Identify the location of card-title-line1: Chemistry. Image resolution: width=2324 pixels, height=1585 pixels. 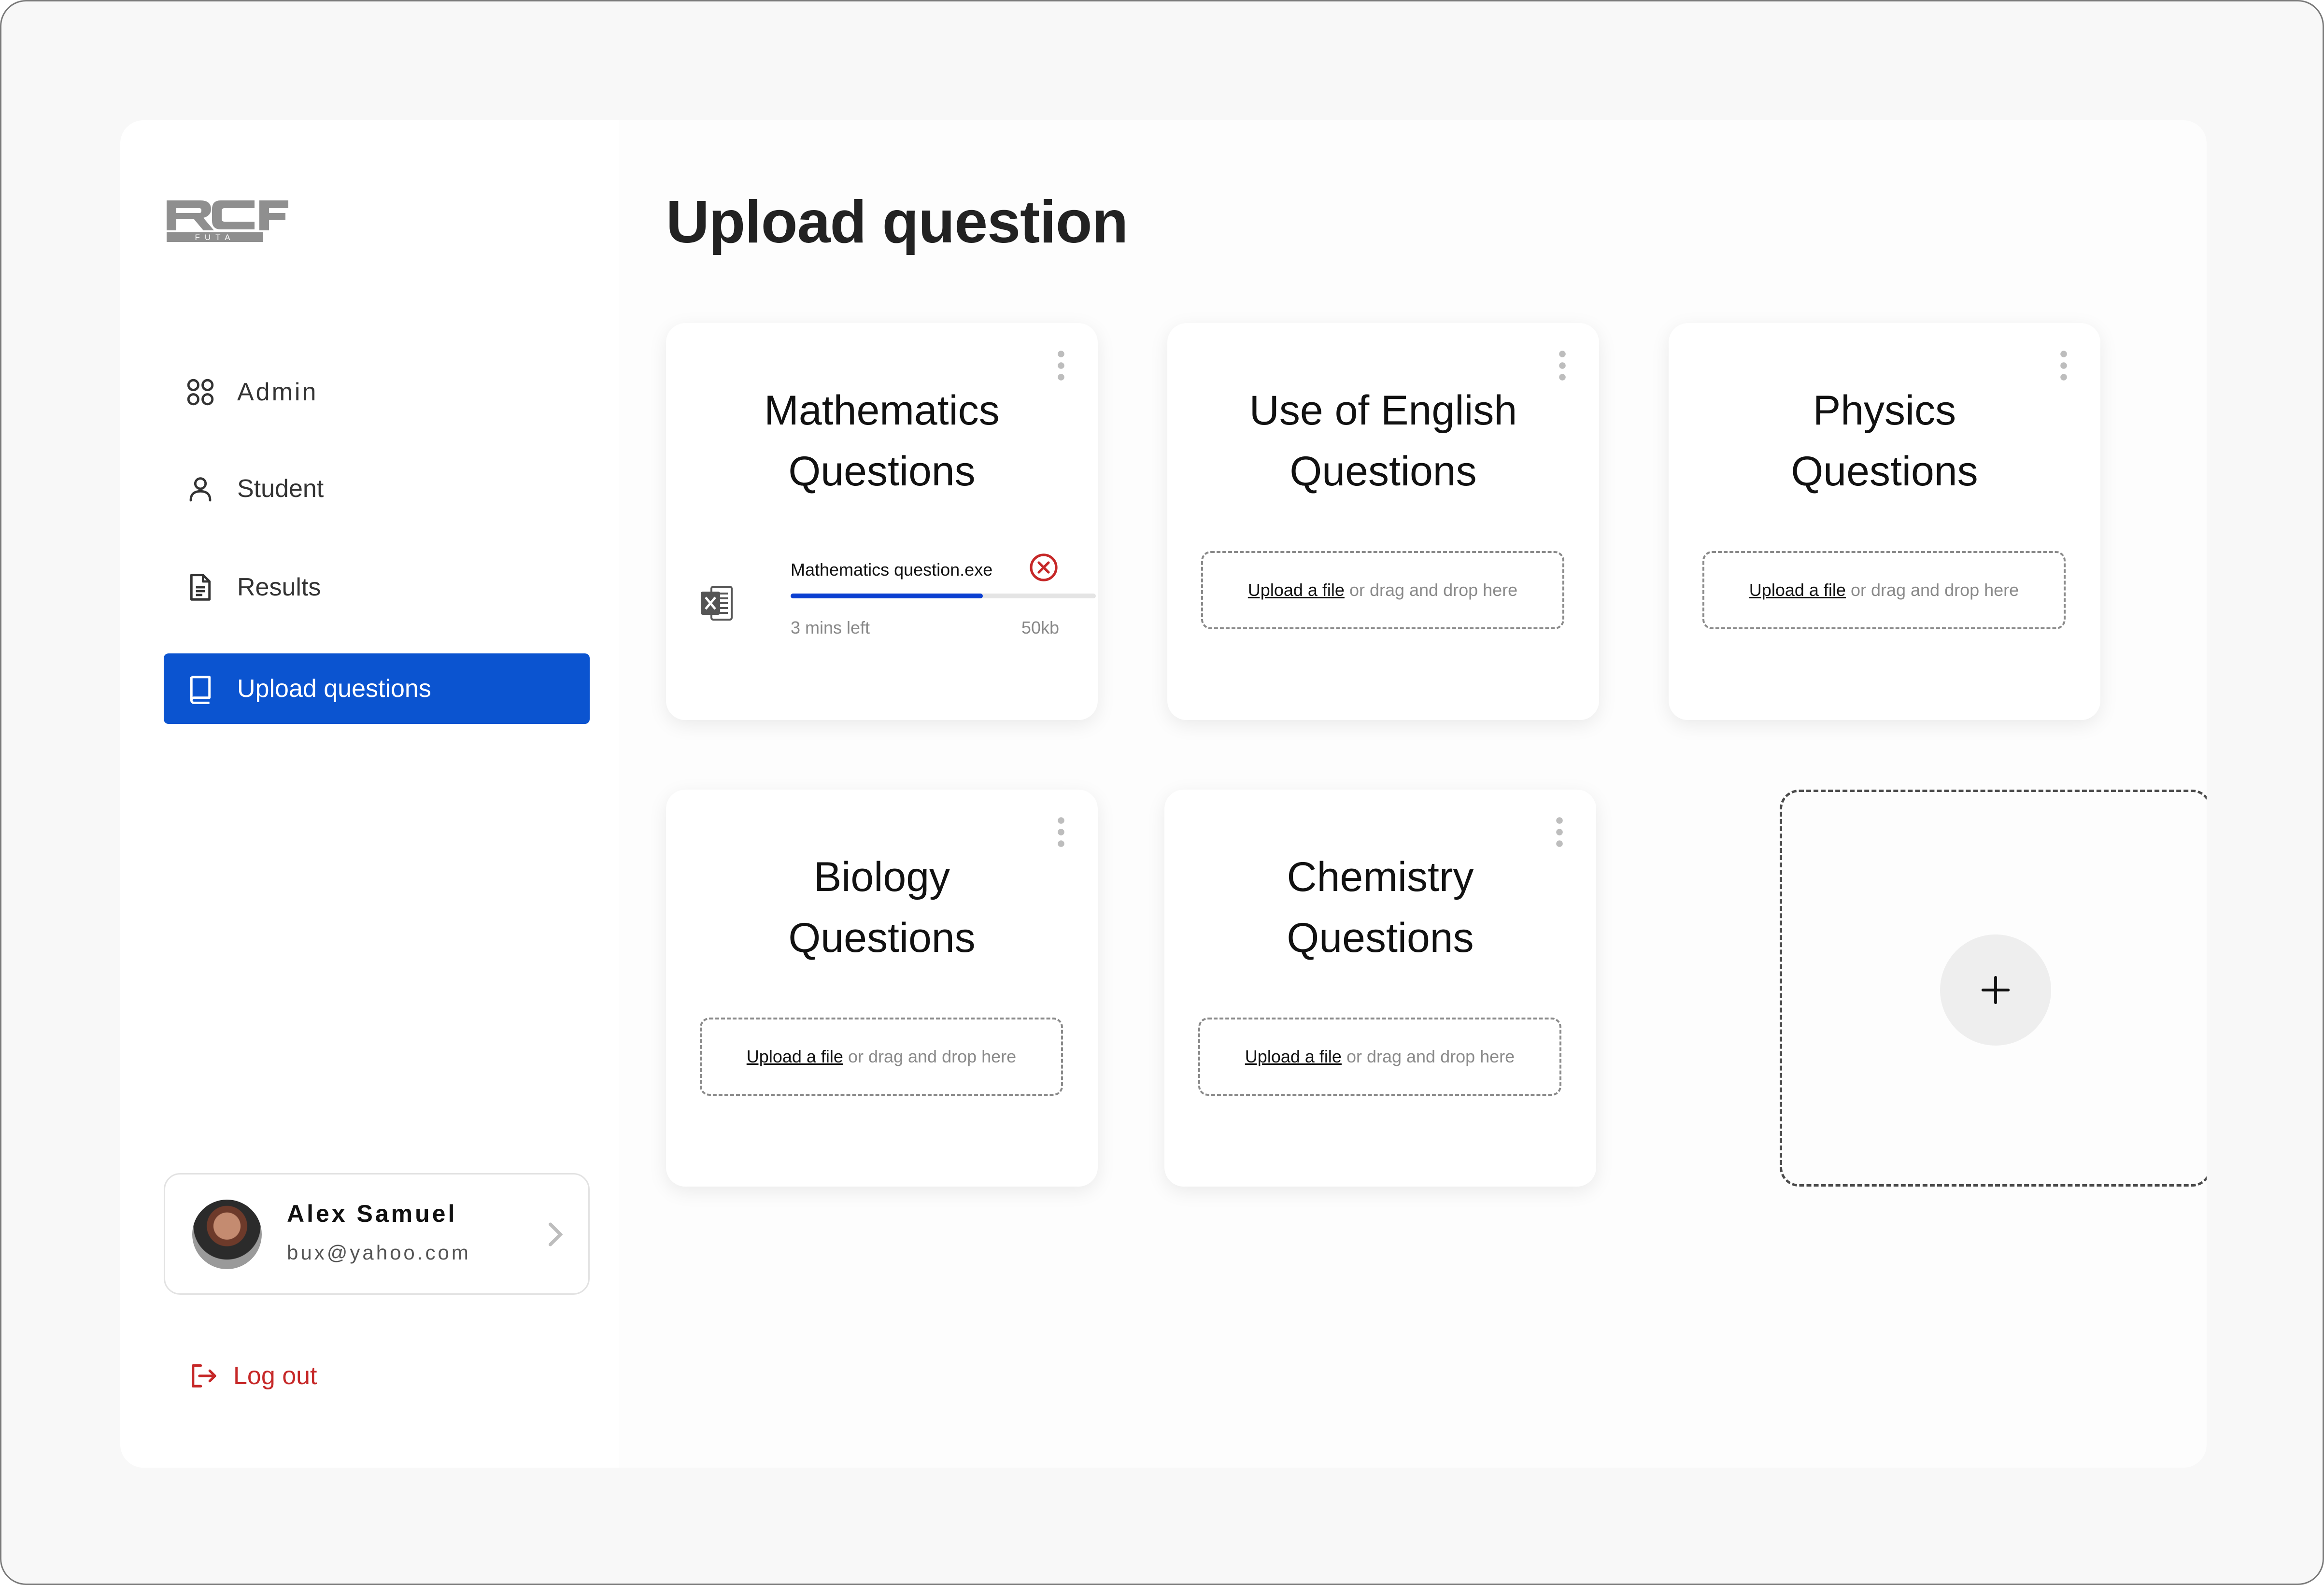
(1380, 877).